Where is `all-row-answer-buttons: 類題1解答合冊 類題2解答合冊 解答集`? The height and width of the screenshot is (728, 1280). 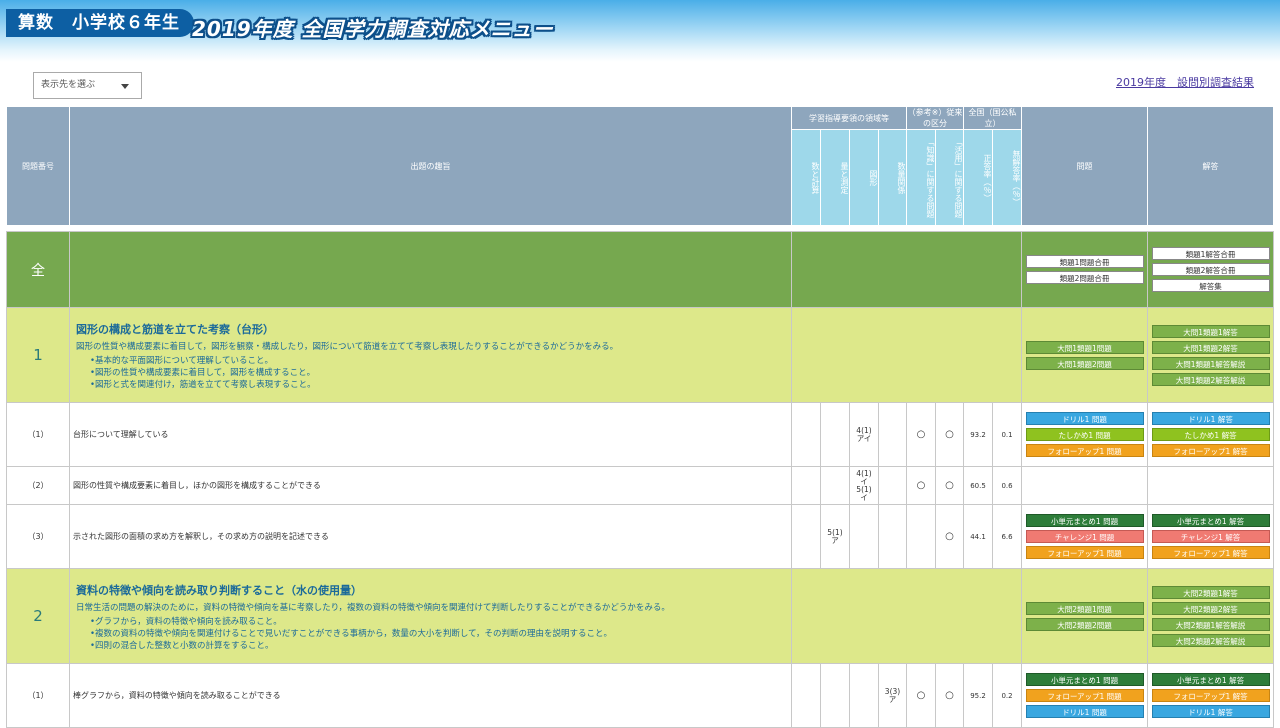 all-row-answer-buttons: 類題1解答合冊 類題2解答合冊 解答集 is located at coordinates (1211, 269).